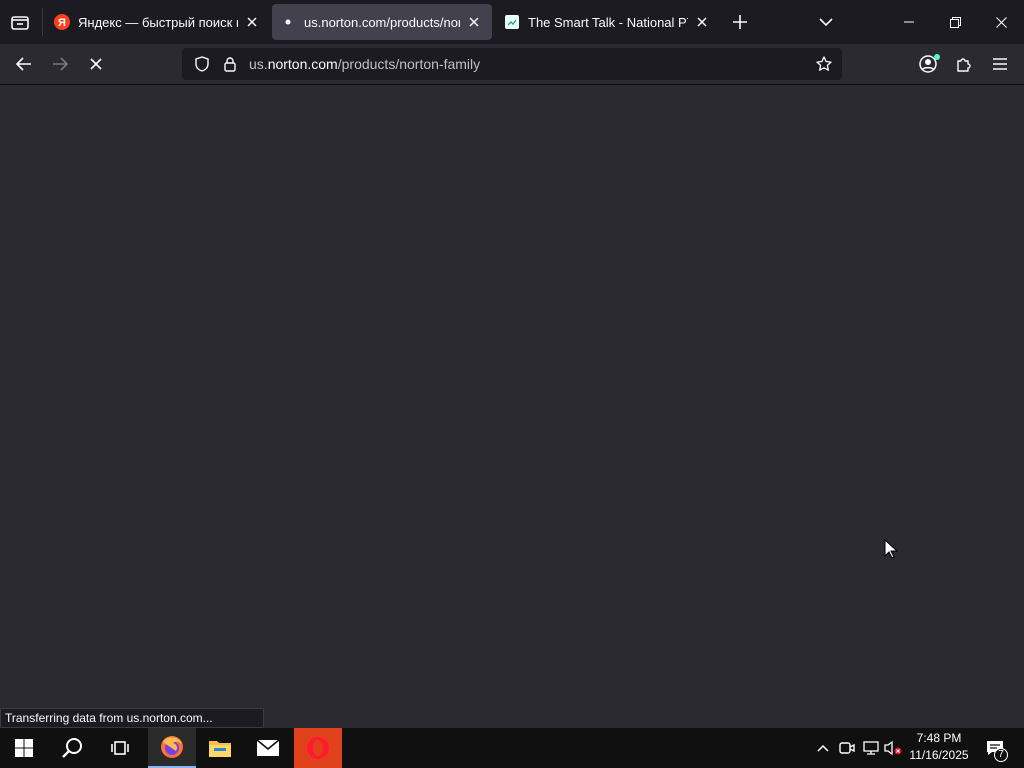 This screenshot has width=1024, height=768. What do you see at coordinates (939, 738) in the screenshot?
I see `clock-time: 7:48 PM` at bounding box center [939, 738].